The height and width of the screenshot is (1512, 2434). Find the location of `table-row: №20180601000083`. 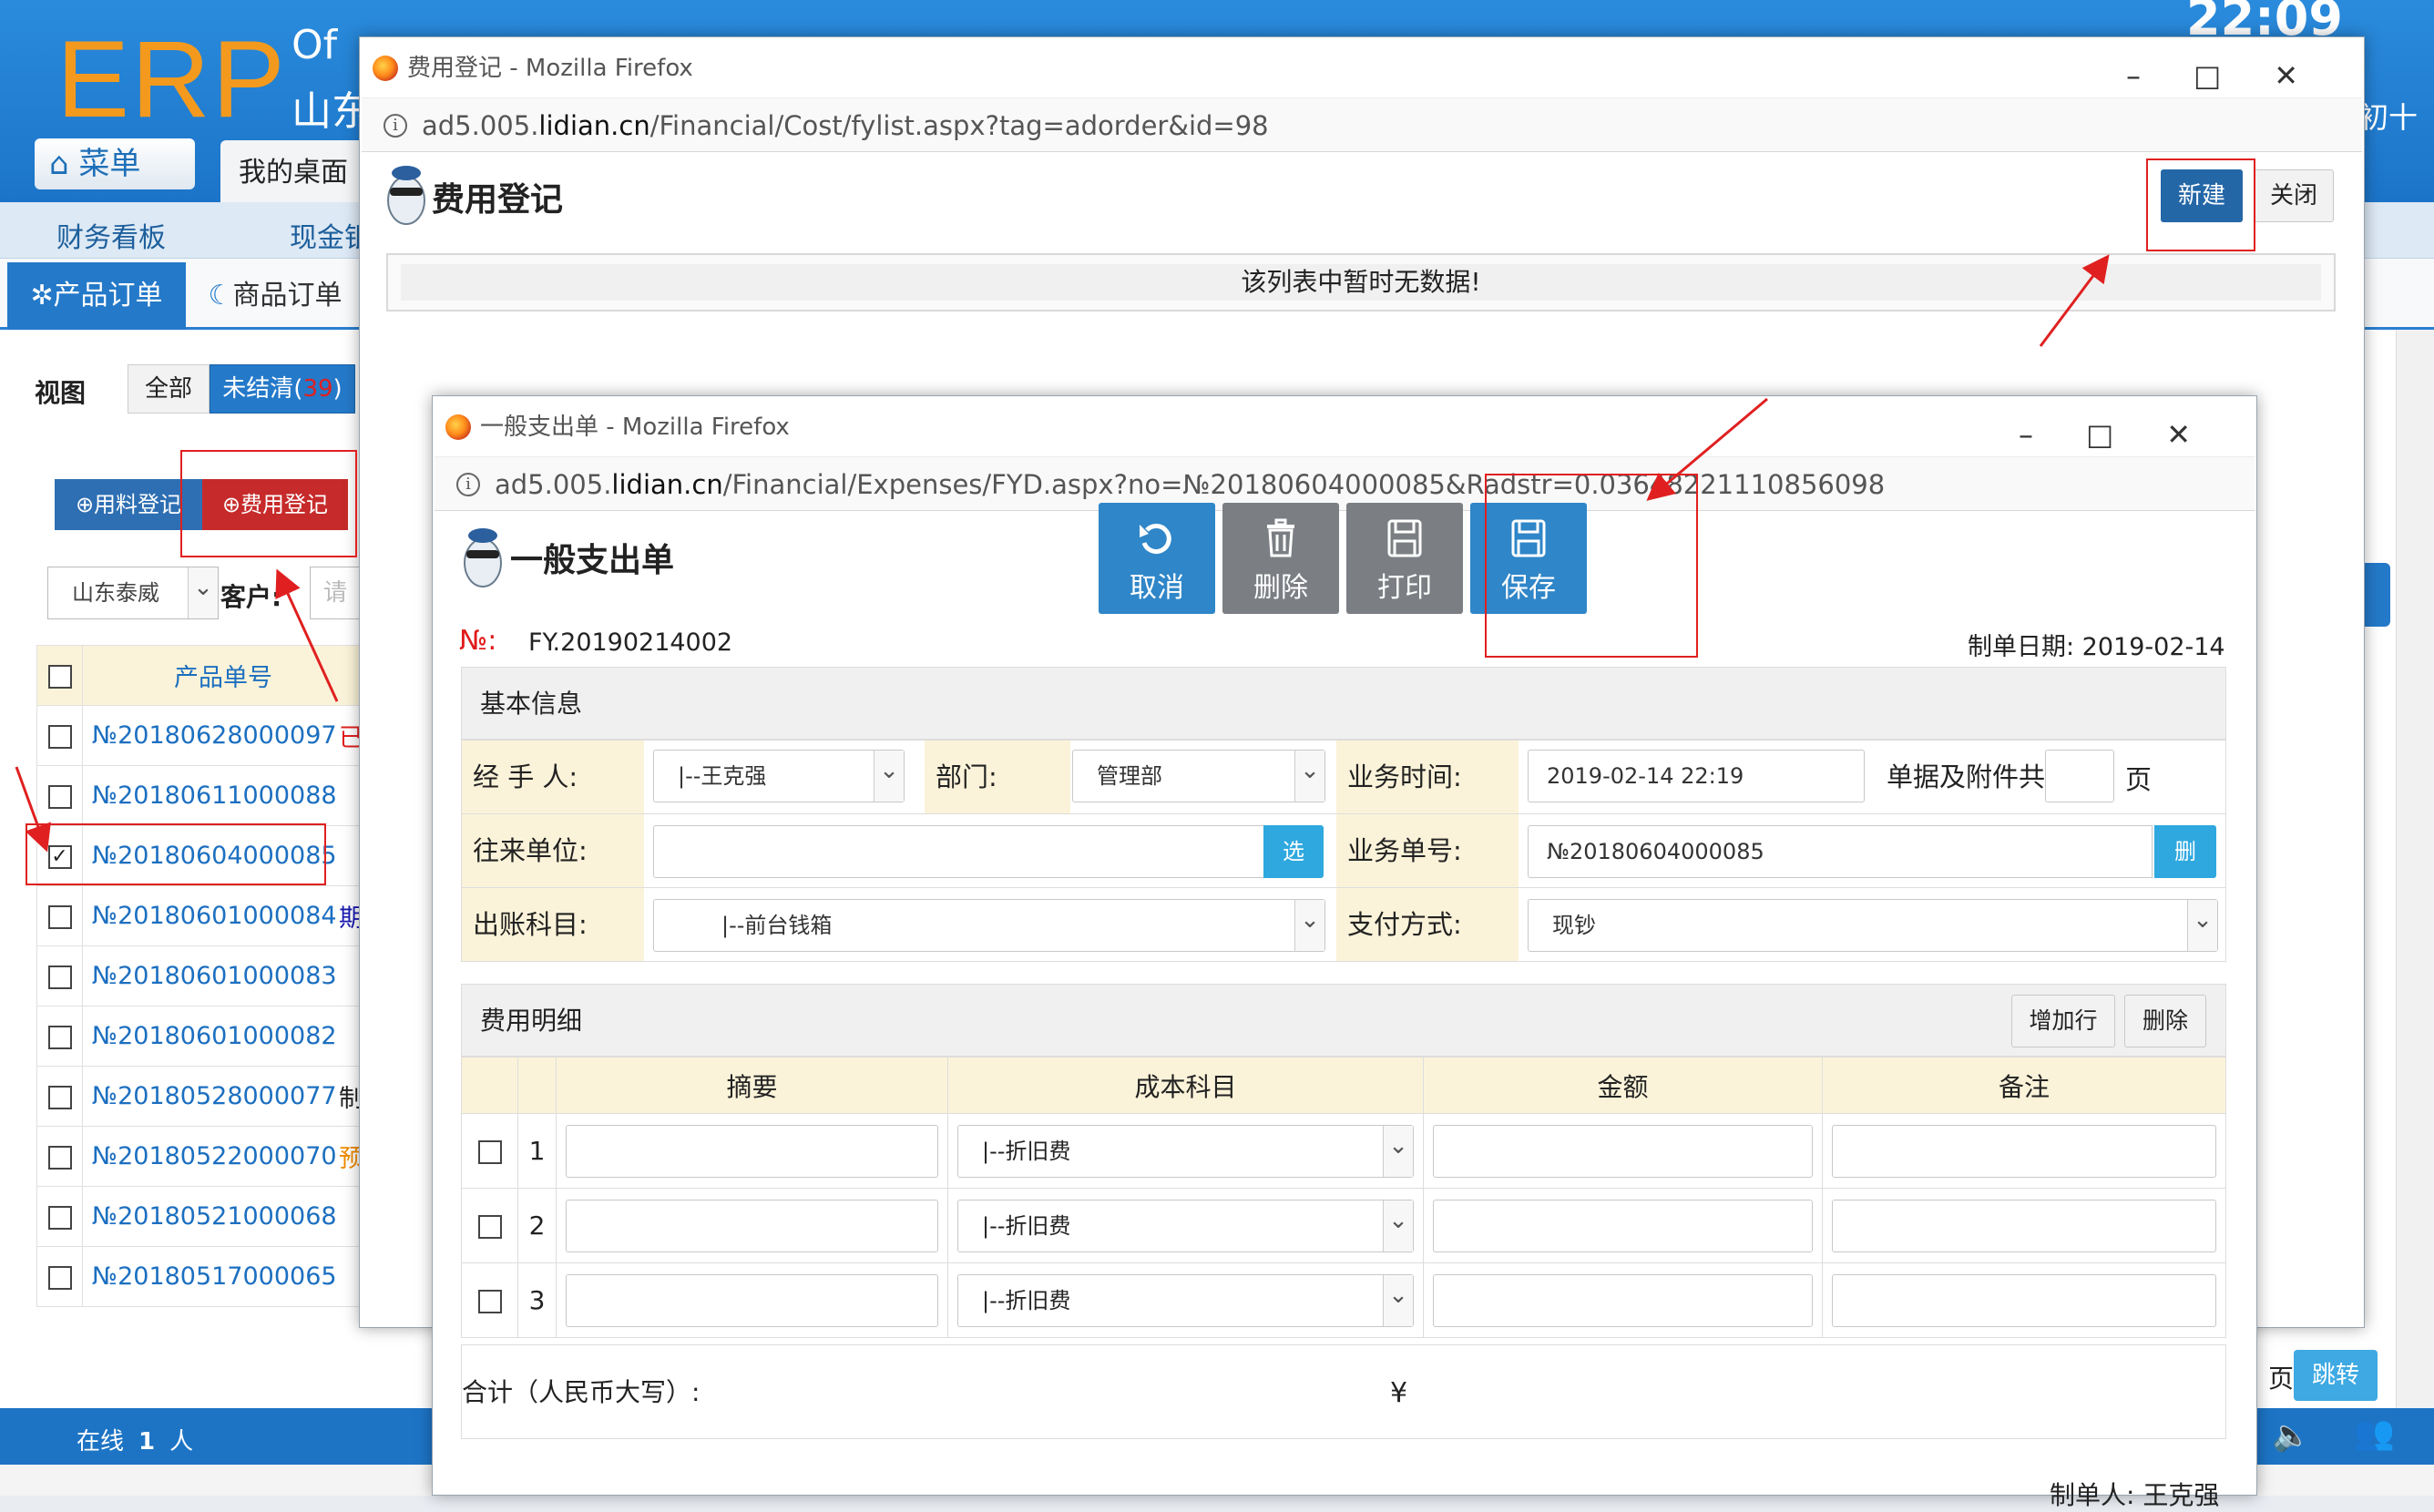

table-row: №20180601000083 is located at coordinates (200, 975).